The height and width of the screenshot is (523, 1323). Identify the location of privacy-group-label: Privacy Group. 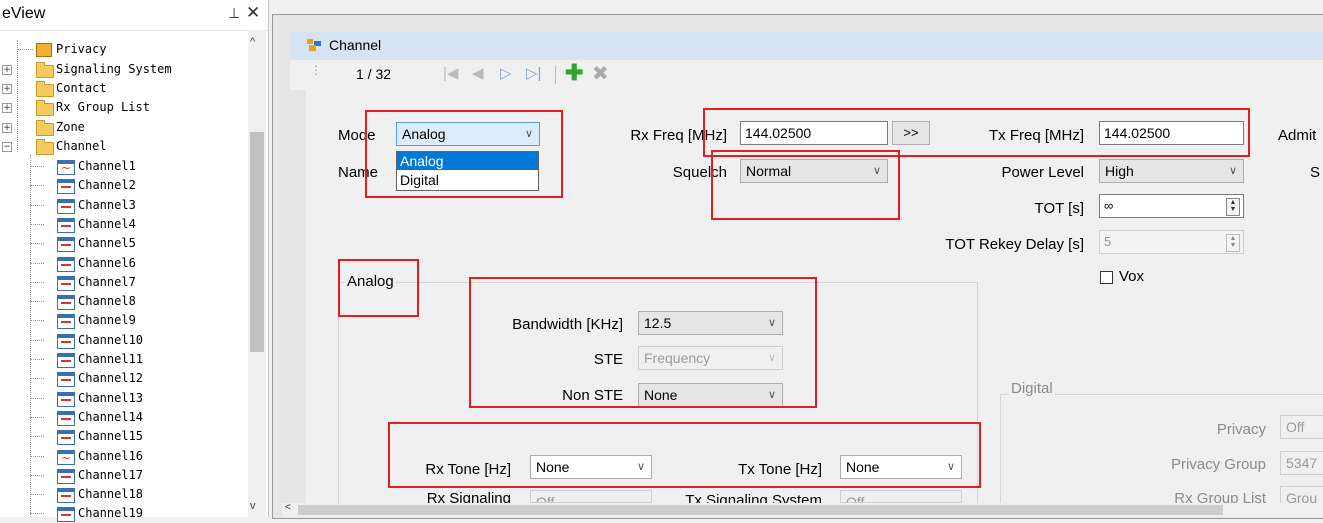
(1218, 464).